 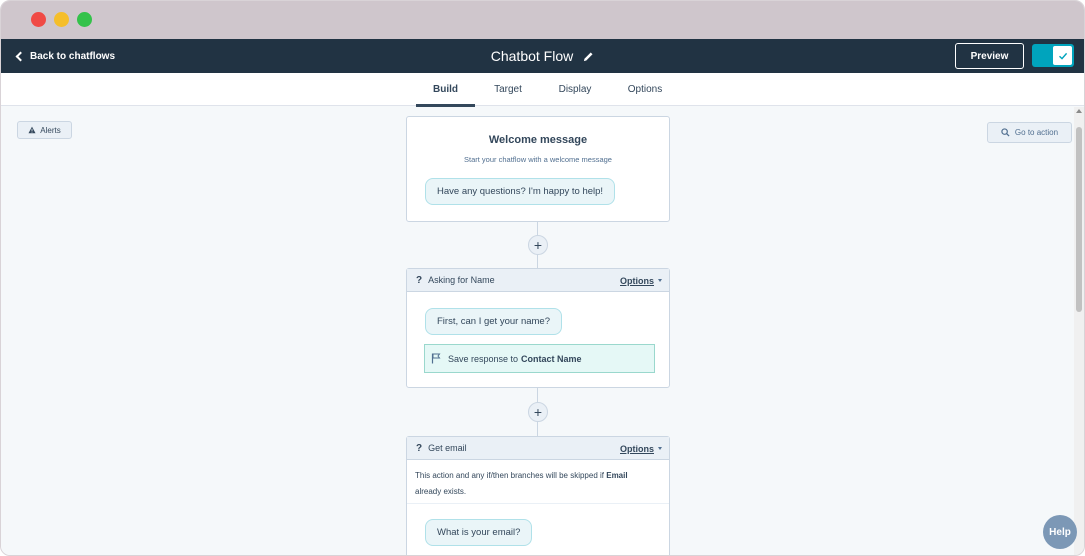 I want to click on email-question-bubble: What is your email?, so click(x=479, y=532).